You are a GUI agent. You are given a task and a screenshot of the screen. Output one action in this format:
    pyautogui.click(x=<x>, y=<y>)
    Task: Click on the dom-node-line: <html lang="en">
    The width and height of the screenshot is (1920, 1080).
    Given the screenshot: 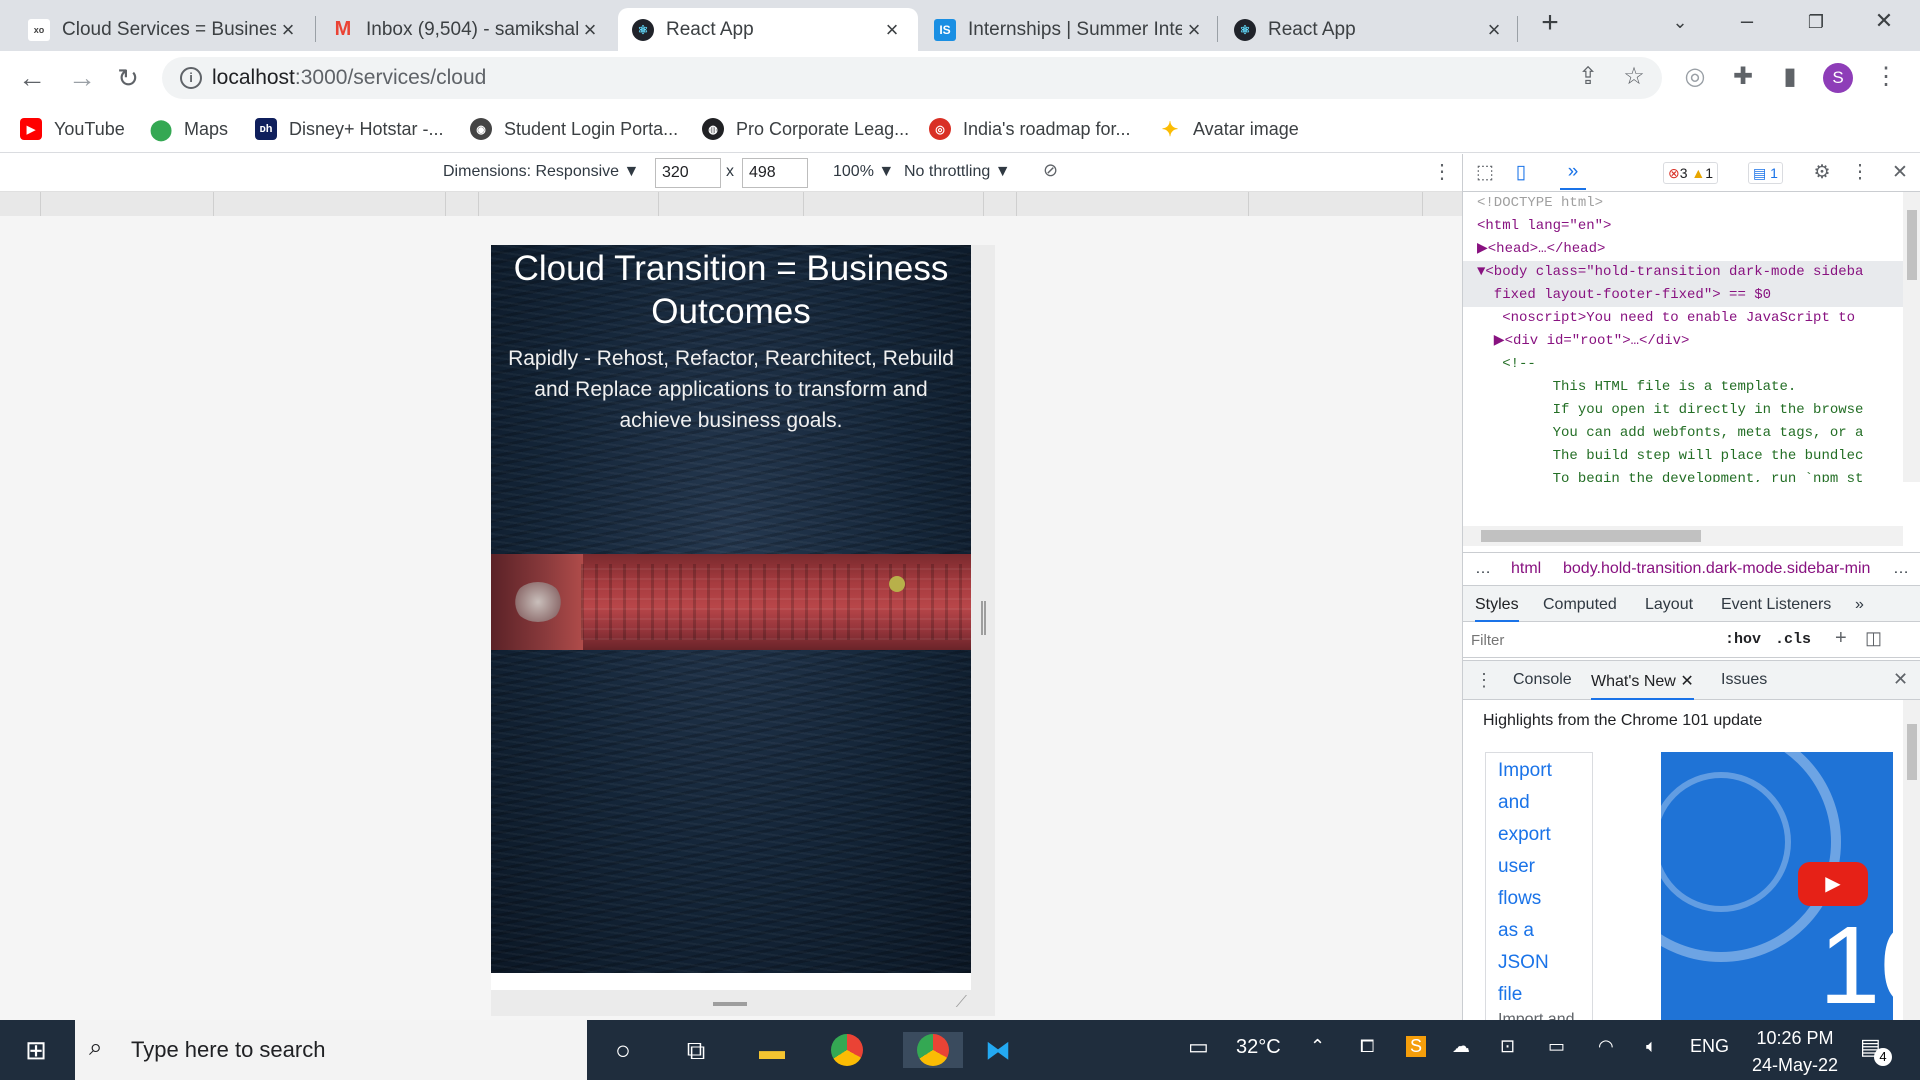 What is the action you would take?
    pyautogui.click(x=1683, y=226)
    